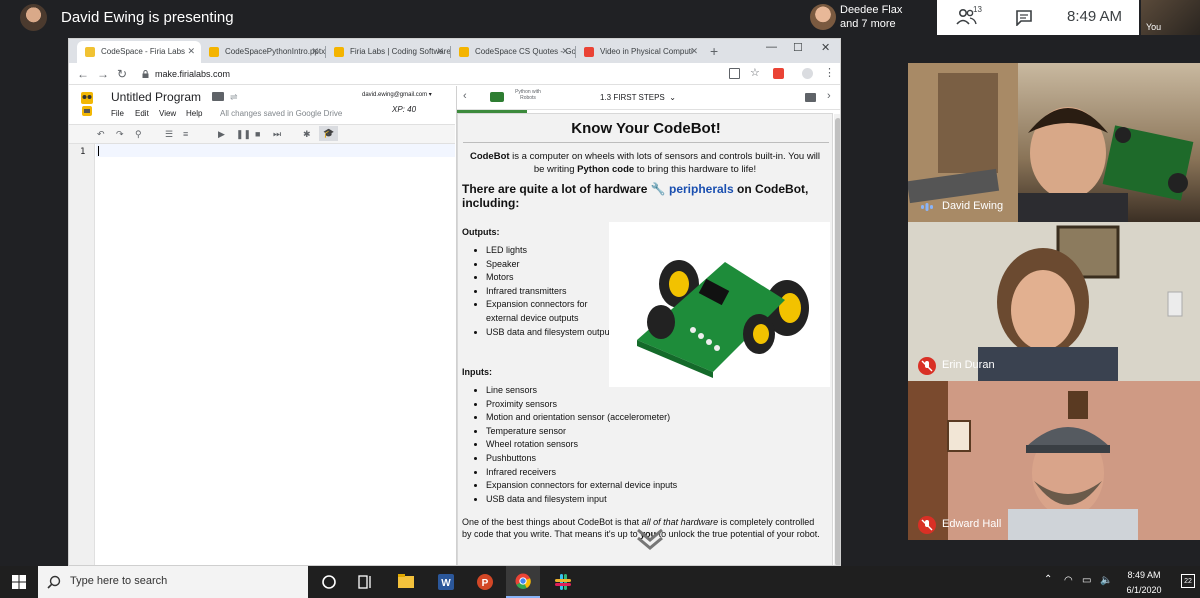 Image resolution: width=1200 pixels, height=598 pixels. I want to click on presenter-avatar, so click(33, 17).